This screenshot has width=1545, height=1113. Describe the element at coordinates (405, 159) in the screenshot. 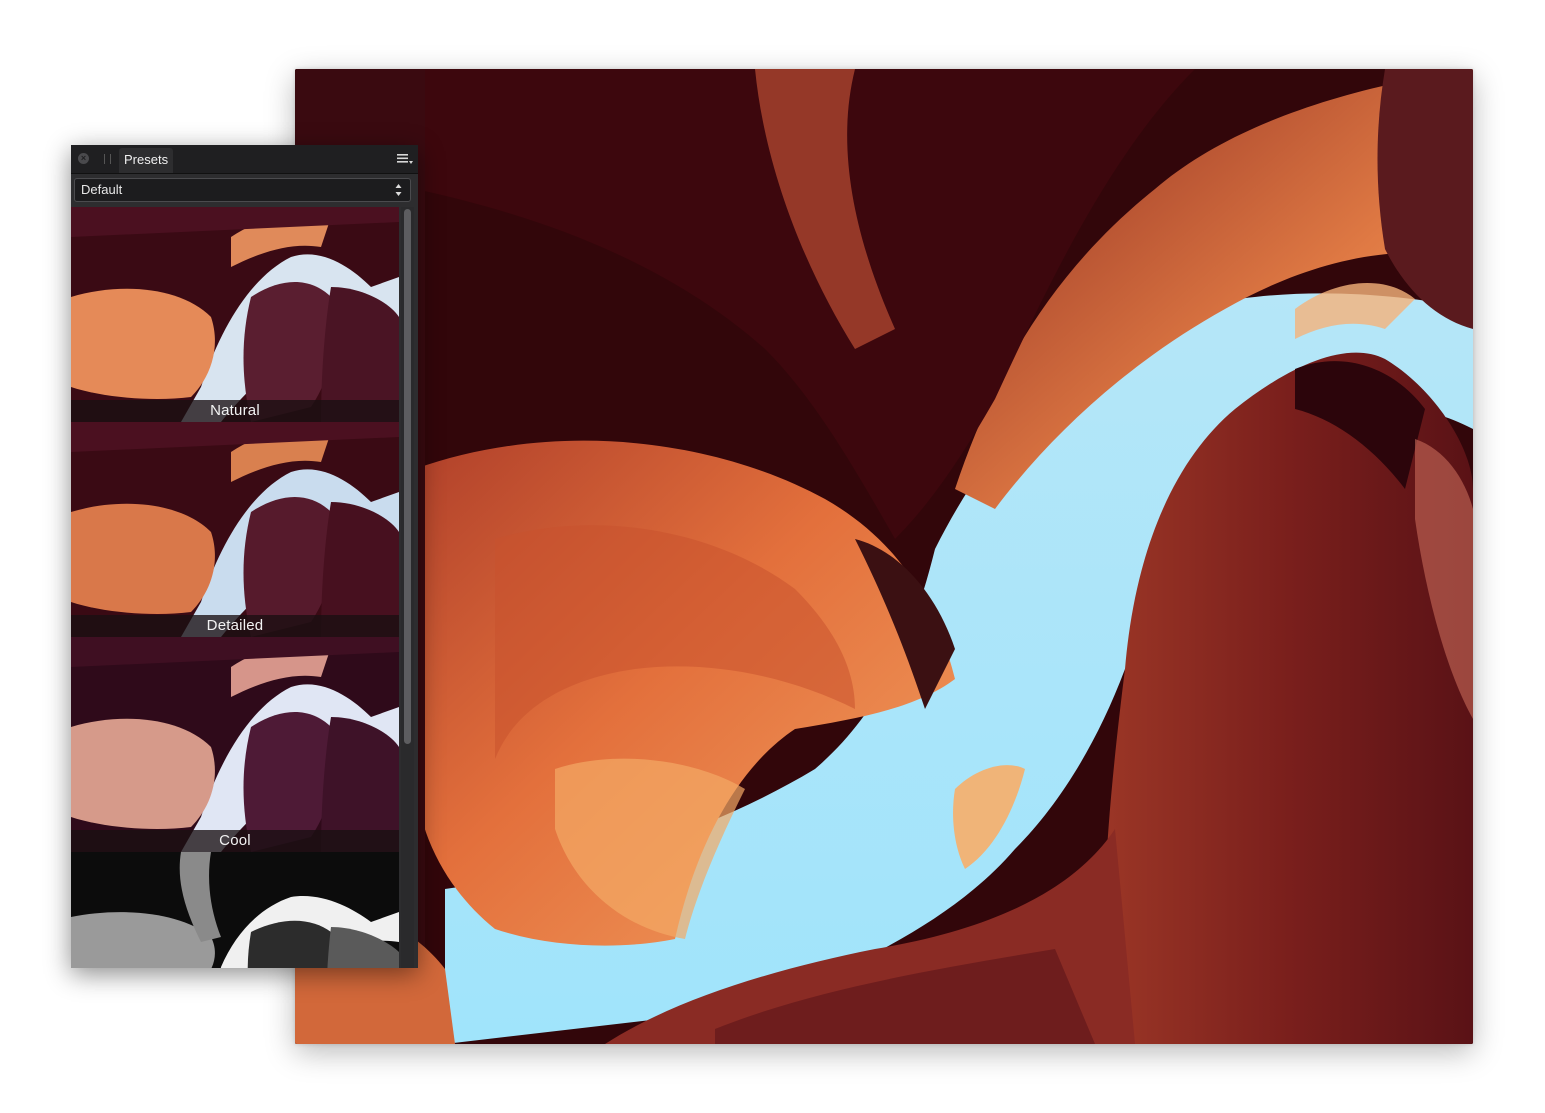

I see `panel-menu-icon` at that location.